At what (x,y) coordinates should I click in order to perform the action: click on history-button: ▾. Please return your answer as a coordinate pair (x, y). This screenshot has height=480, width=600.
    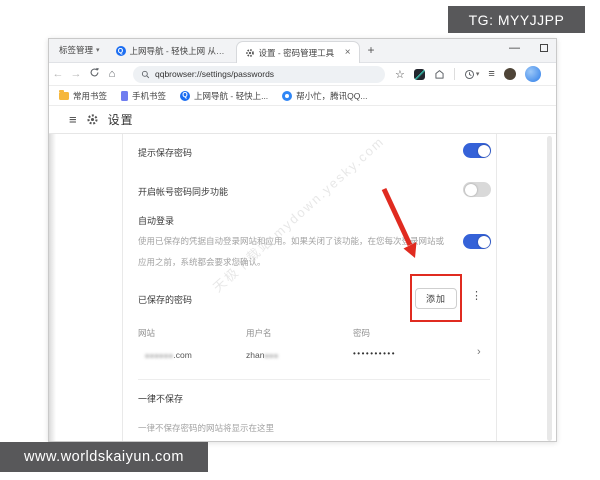
    Looking at the image, I should click on (472, 74).